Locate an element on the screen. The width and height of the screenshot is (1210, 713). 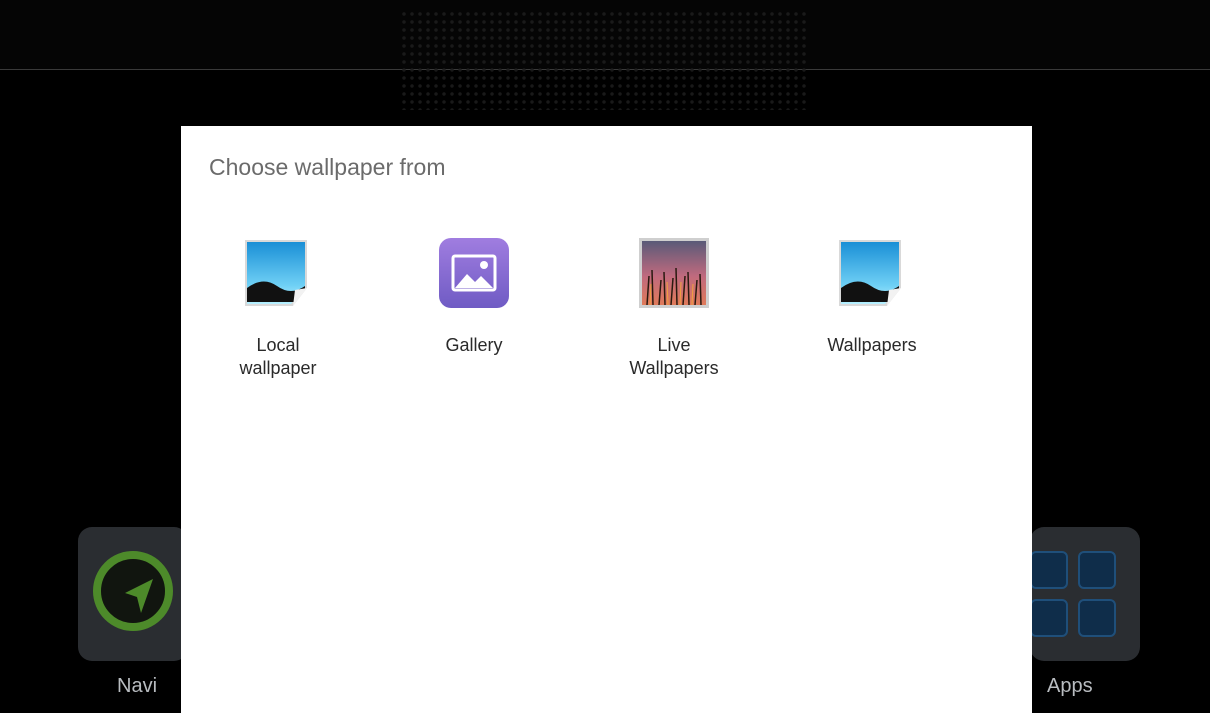
option-gallery: Gallery is located at coordinates (474, 296).